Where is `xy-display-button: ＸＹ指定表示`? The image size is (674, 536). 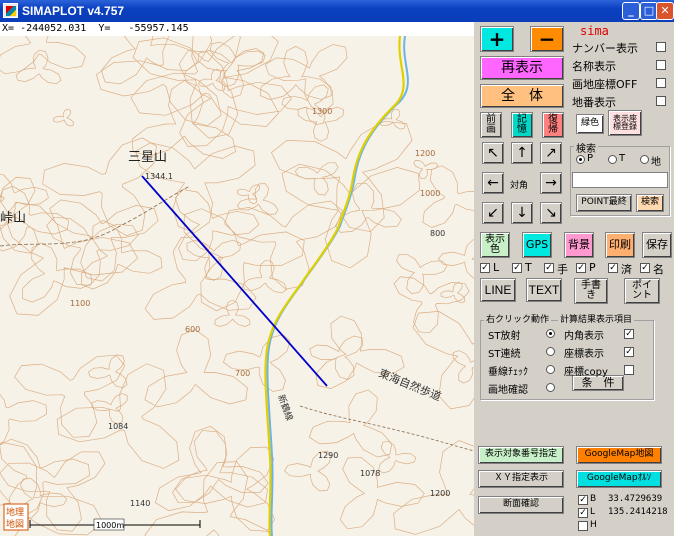
xy-display-button: ＸＹ指定表示 is located at coordinates (521, 479).